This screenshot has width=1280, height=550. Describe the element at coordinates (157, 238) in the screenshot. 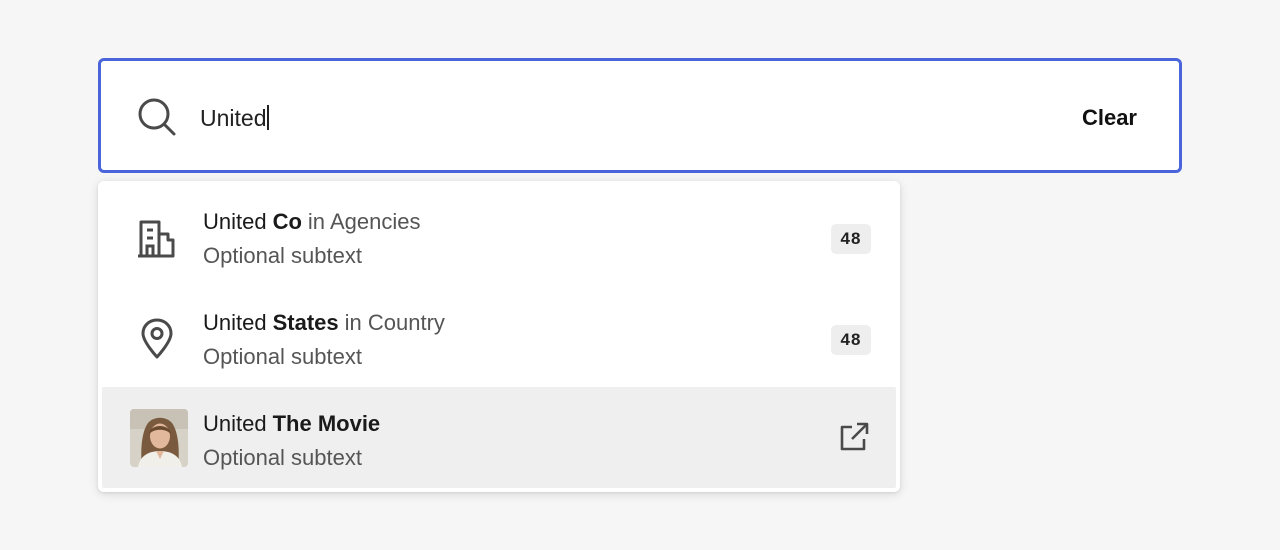

I see `building-icon` at that location.